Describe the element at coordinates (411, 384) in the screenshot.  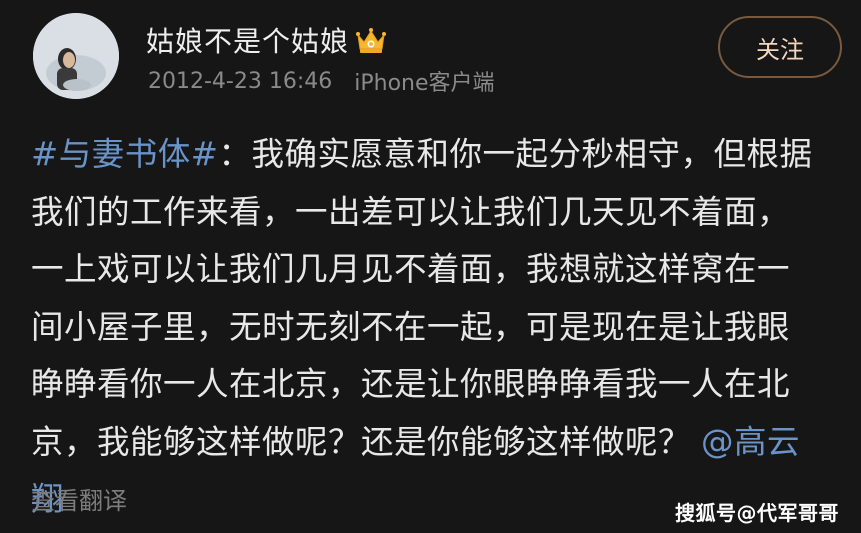
I see `content-text: 睁睁看你一人在北京，还是让你眼睁睁看我一人在北` at that location.